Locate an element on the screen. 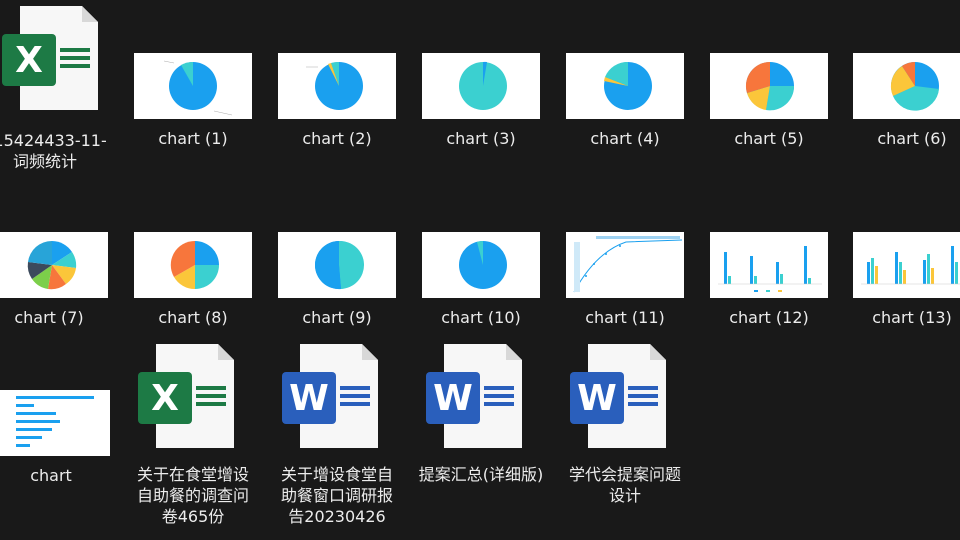  file-label: 学代会提案问题 设计 is located at coordinates (624, 485).